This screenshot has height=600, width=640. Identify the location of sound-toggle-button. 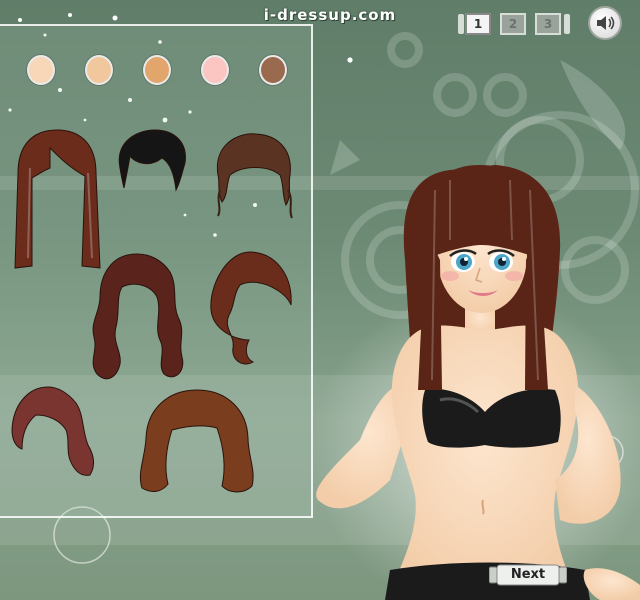
(605, 23).